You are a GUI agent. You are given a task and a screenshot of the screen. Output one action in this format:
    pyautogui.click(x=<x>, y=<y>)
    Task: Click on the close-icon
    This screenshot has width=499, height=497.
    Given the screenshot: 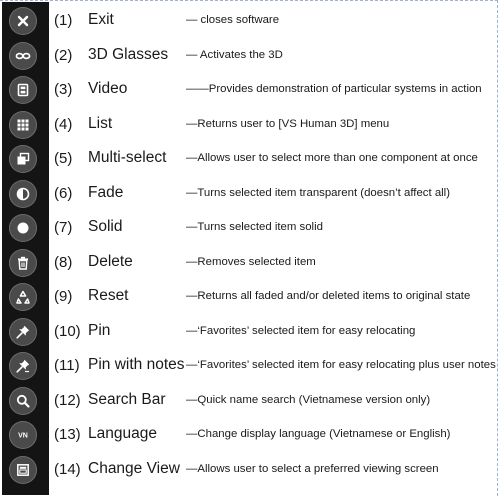 What is the action you would take?
    pyautogui.click(x=23, y=21)
    